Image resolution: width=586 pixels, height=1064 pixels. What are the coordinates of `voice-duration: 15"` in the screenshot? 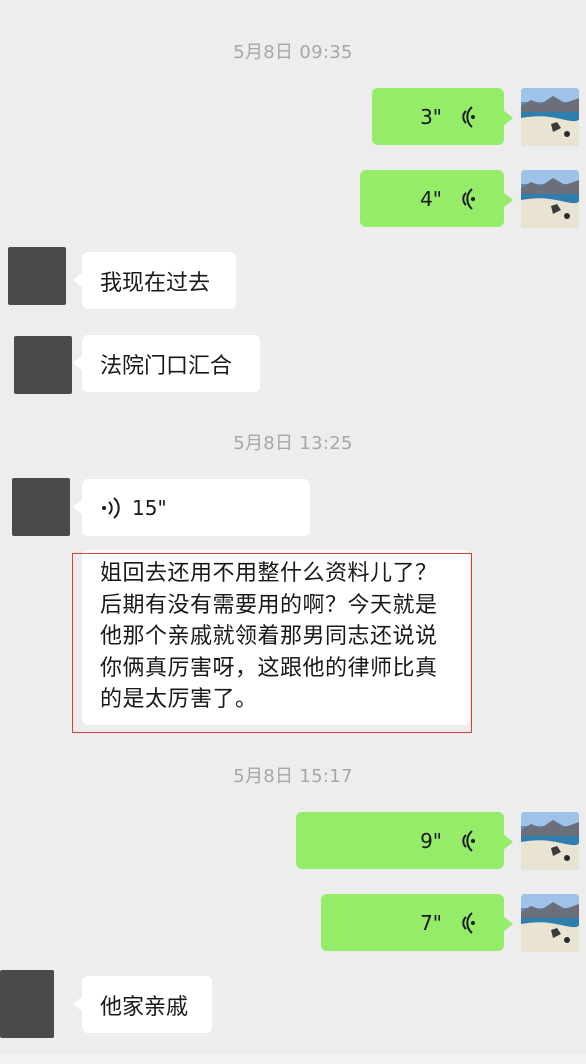 It's located at (149, 507).